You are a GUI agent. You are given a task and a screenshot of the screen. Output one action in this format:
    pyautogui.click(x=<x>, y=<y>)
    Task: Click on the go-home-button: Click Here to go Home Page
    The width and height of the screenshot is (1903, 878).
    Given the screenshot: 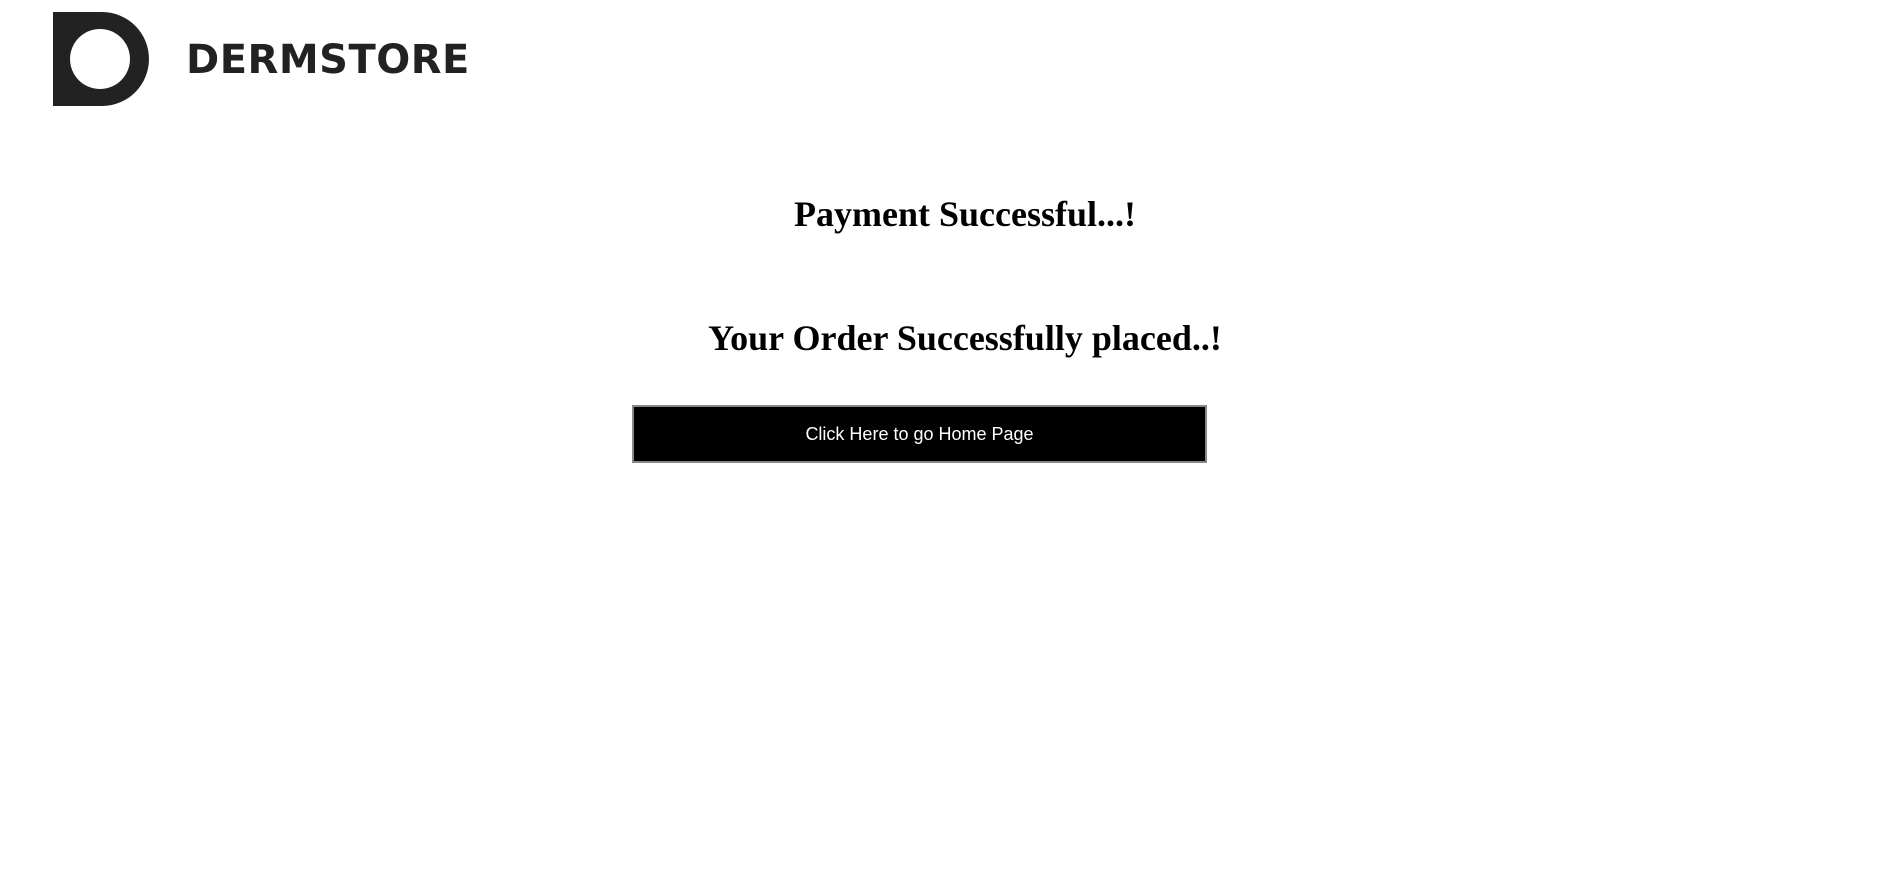 What is the action you would take?
    pyautogui.click(x=919, y=434)
    